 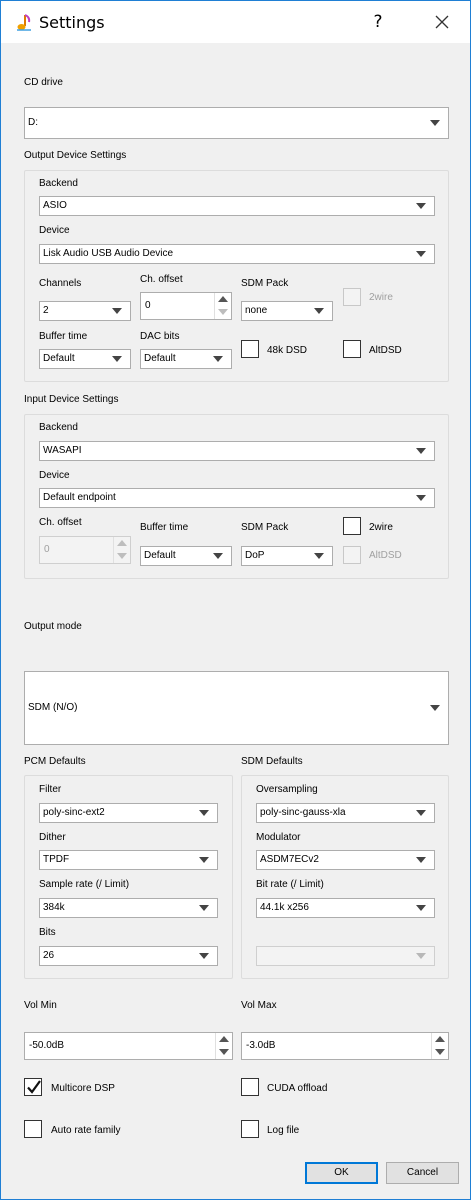 I want to click on log-file-label: Log file, so click(x=283, y=1130).